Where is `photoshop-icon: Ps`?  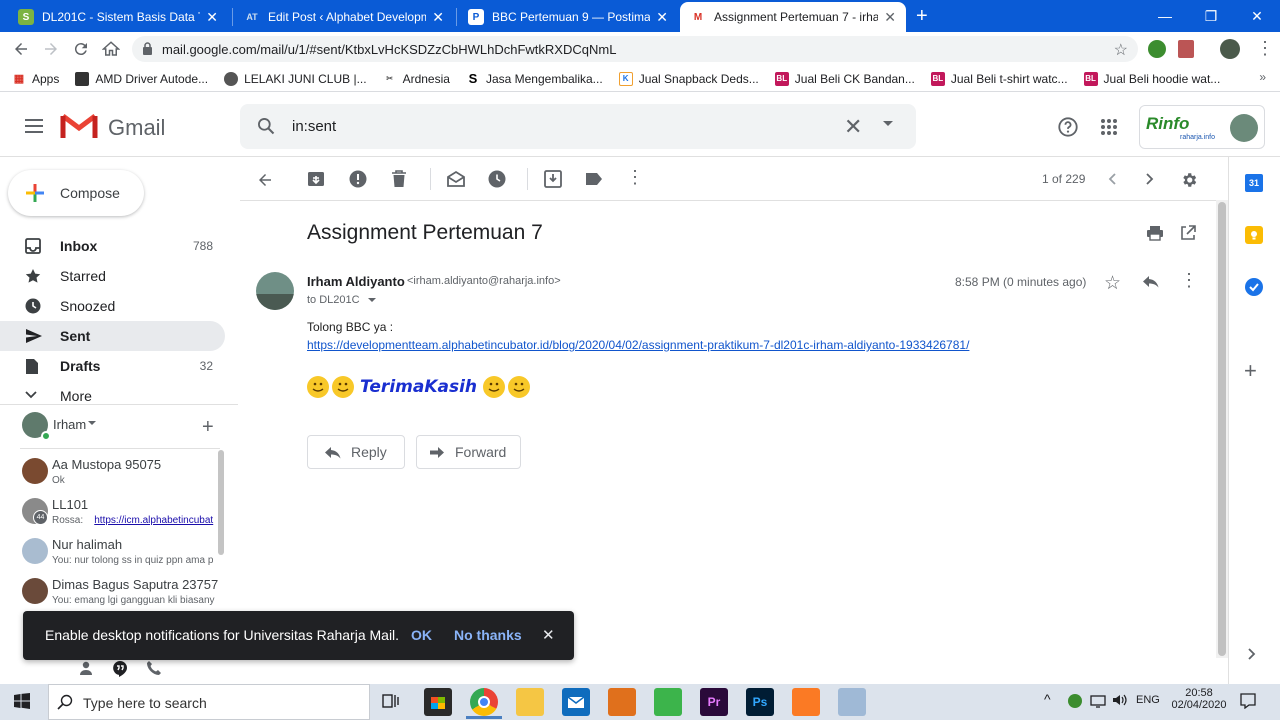
photoshop-icon: Ps is located at coordinates (760, 702).